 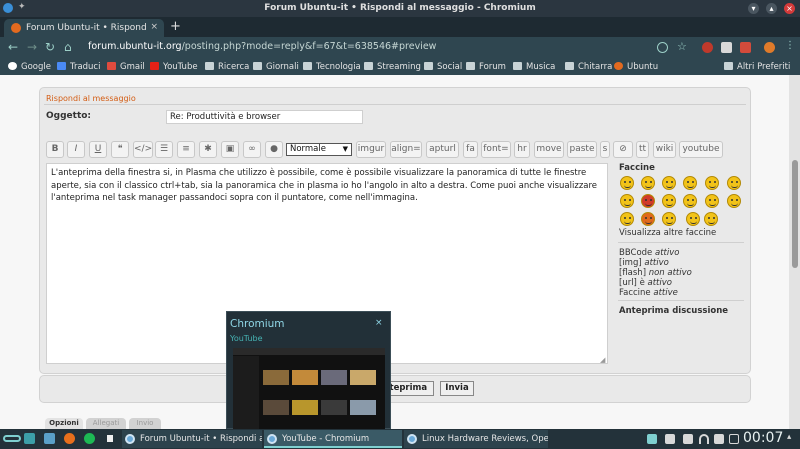 I want to click on desktop-icon, so click(x=29, y=438).